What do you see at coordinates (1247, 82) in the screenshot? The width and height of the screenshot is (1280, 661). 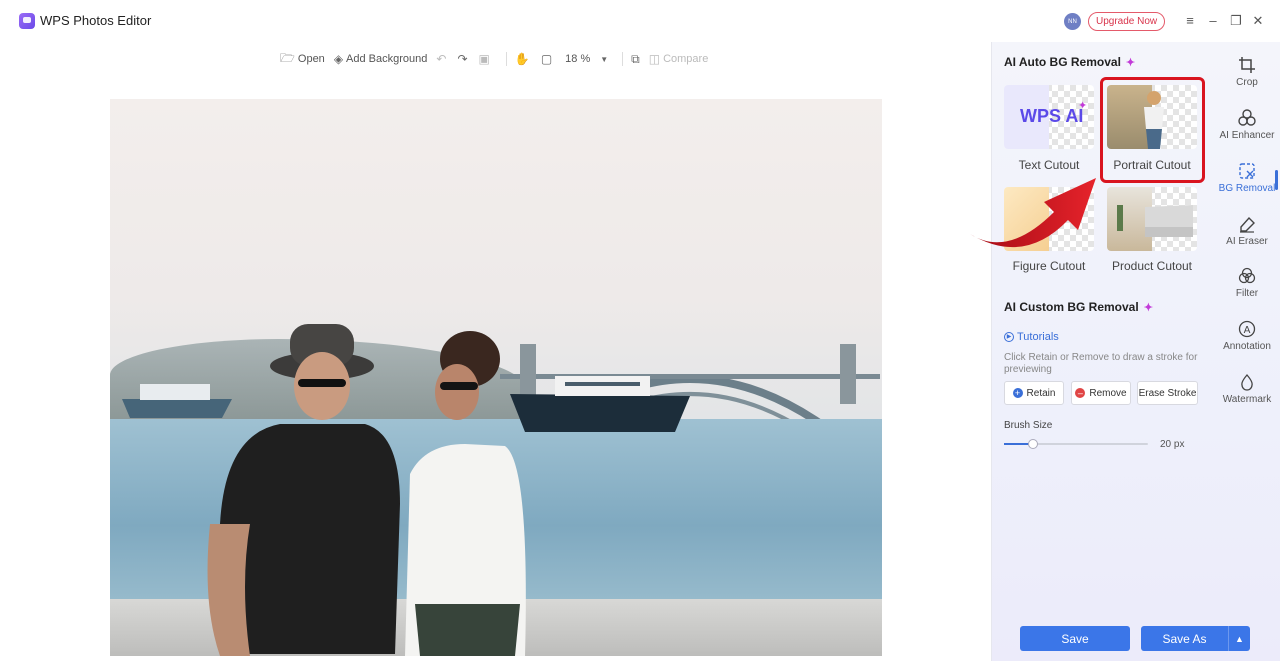 I see `rail-crop-label: Crop` at bounding box center [1247, 82].